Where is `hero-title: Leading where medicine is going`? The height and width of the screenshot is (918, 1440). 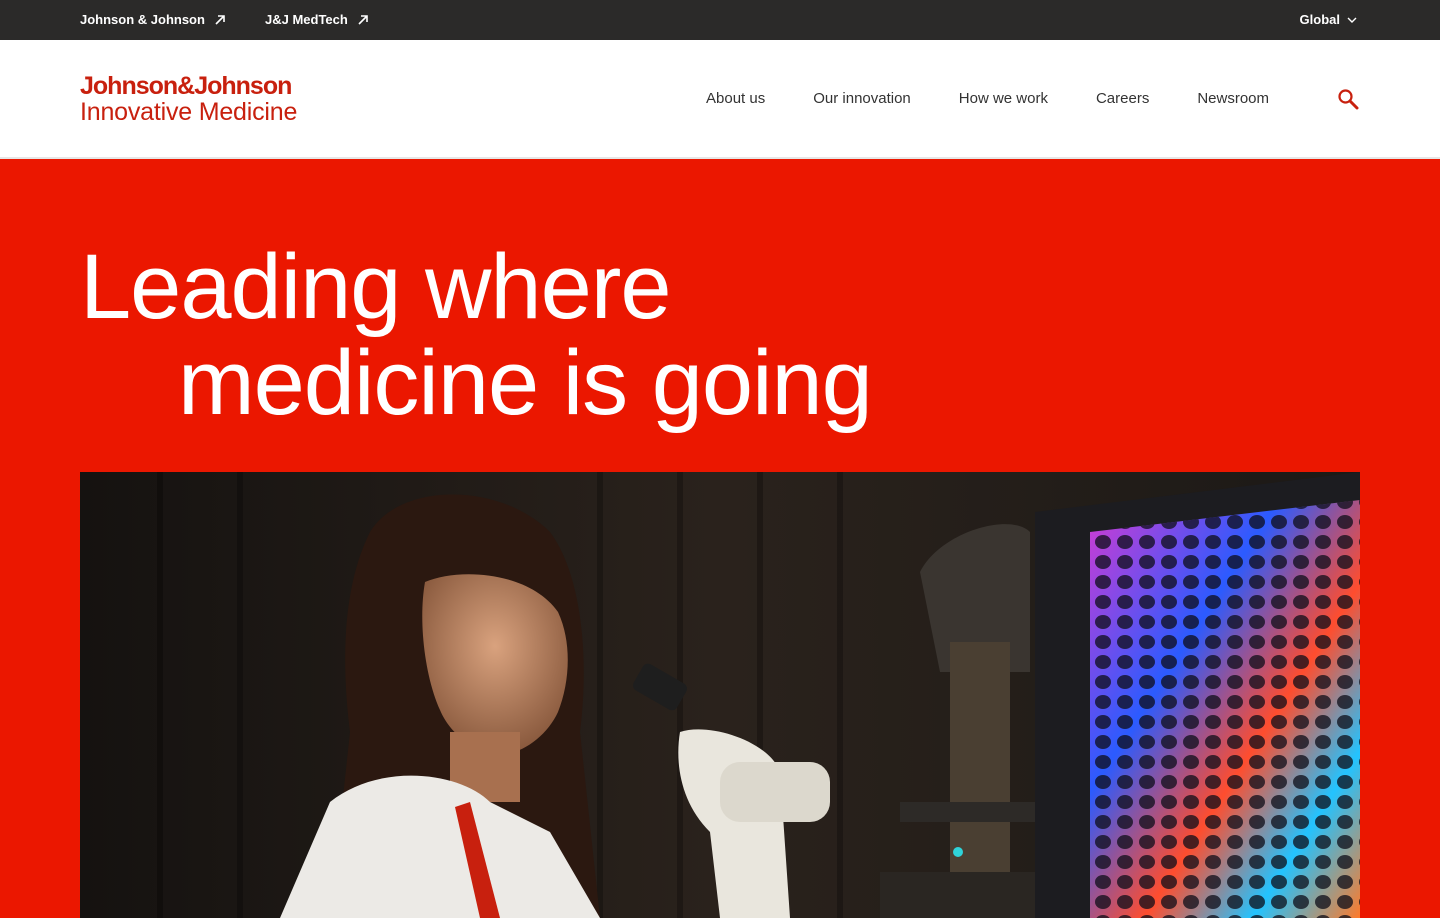 hero-title: Leading where medicine is going is located at coordinates (476, 335).